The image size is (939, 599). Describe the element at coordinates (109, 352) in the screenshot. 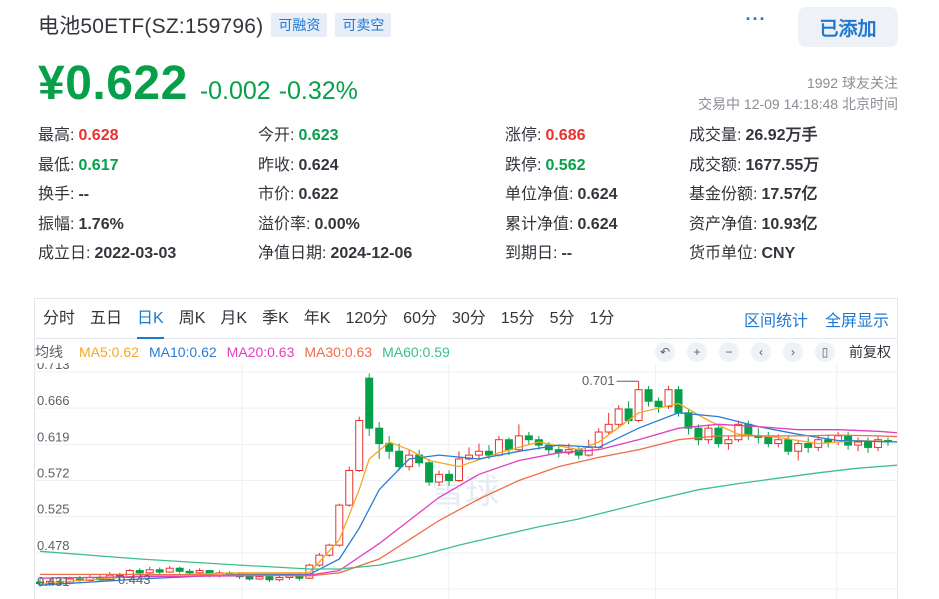

I see `ma5-value: MA5:0.62` at that location.